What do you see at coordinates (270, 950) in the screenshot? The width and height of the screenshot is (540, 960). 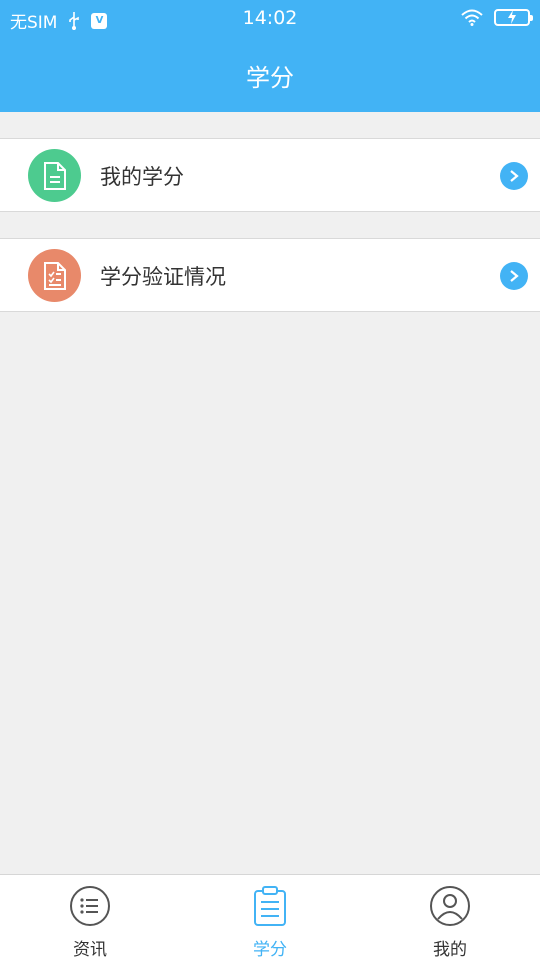 I see `tab-label: 学分` at bounding box center [270, 950].